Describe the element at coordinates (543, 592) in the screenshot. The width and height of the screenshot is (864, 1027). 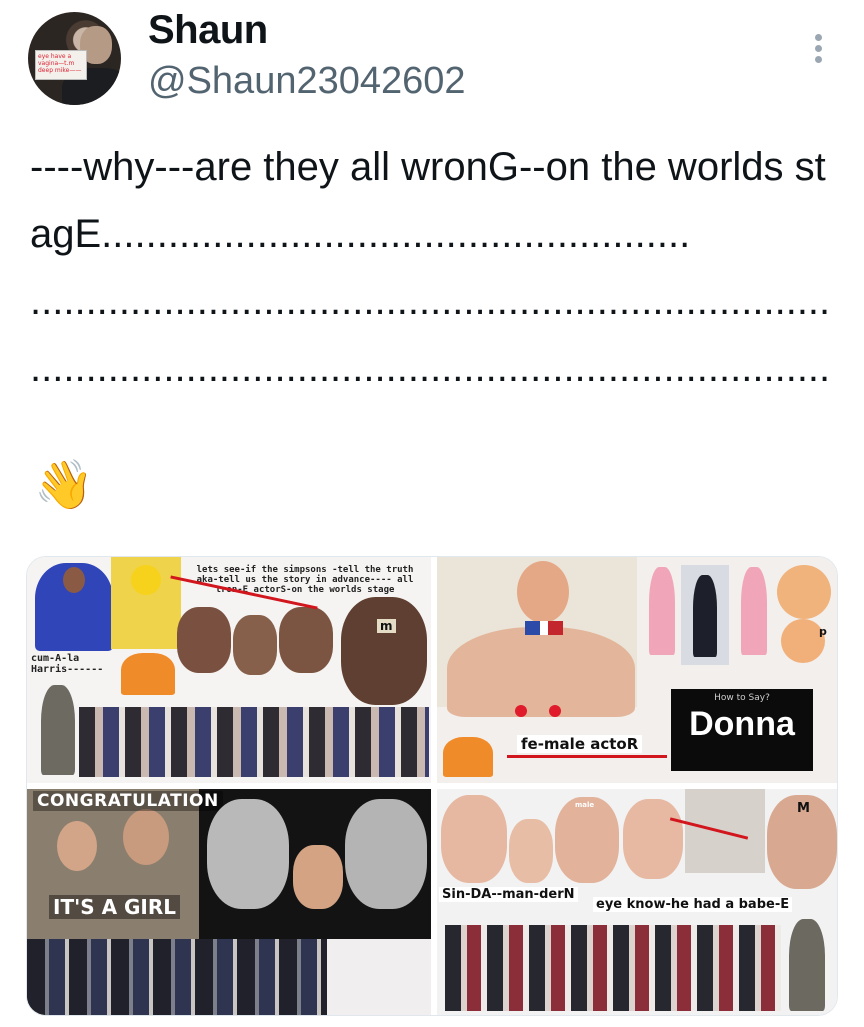
I see `trump-face` at that location.